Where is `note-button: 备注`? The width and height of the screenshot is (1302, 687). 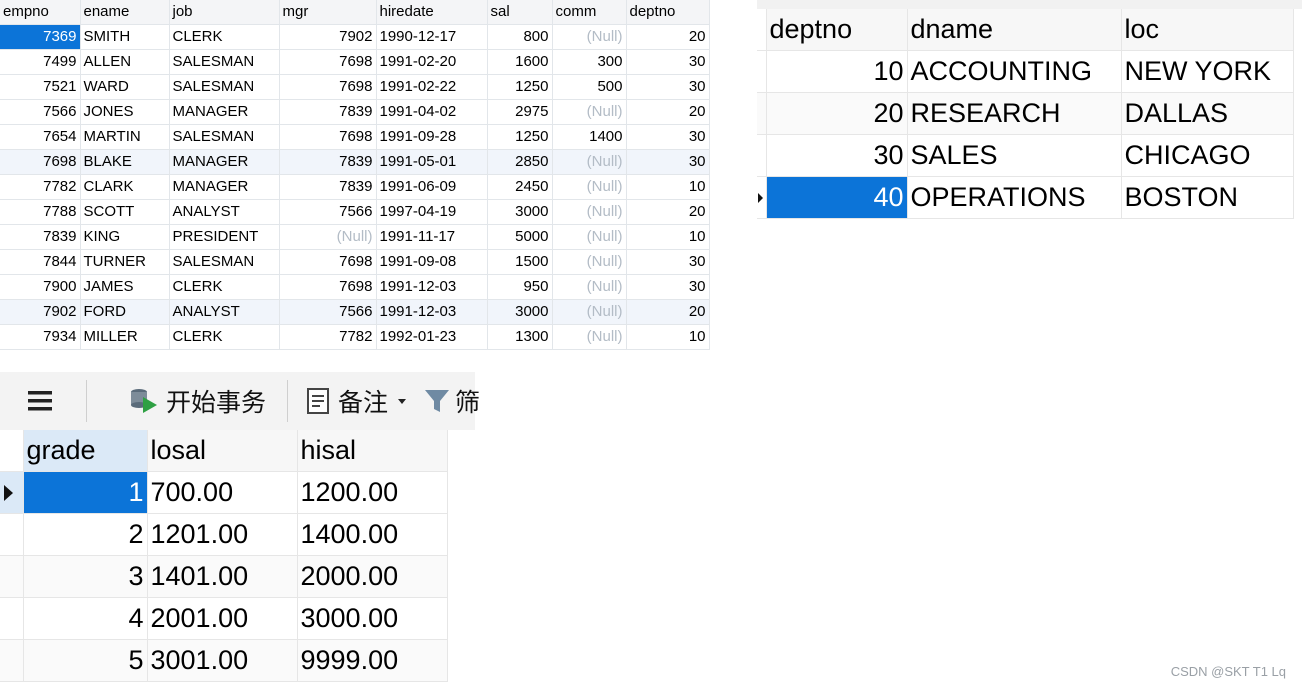
note-button: 备注 is located at coordinates (357, 401).